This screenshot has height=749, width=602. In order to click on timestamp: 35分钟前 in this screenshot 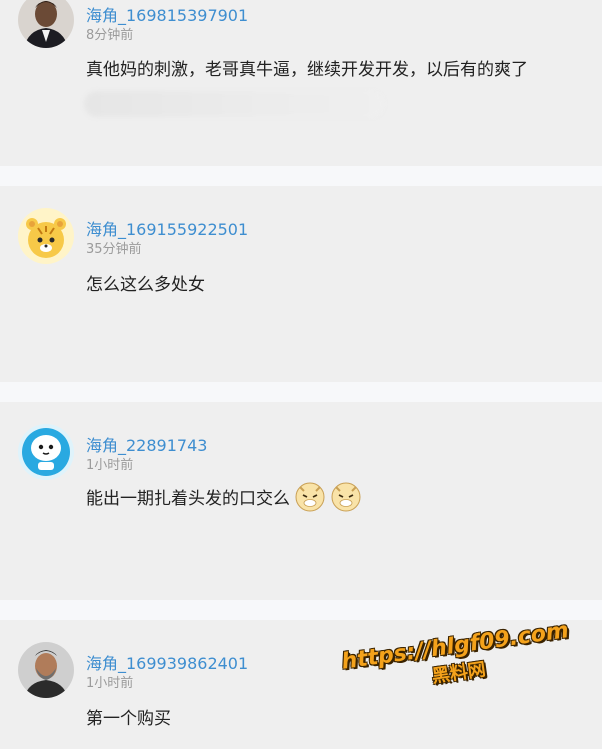, I will do `click(114, 249)`.